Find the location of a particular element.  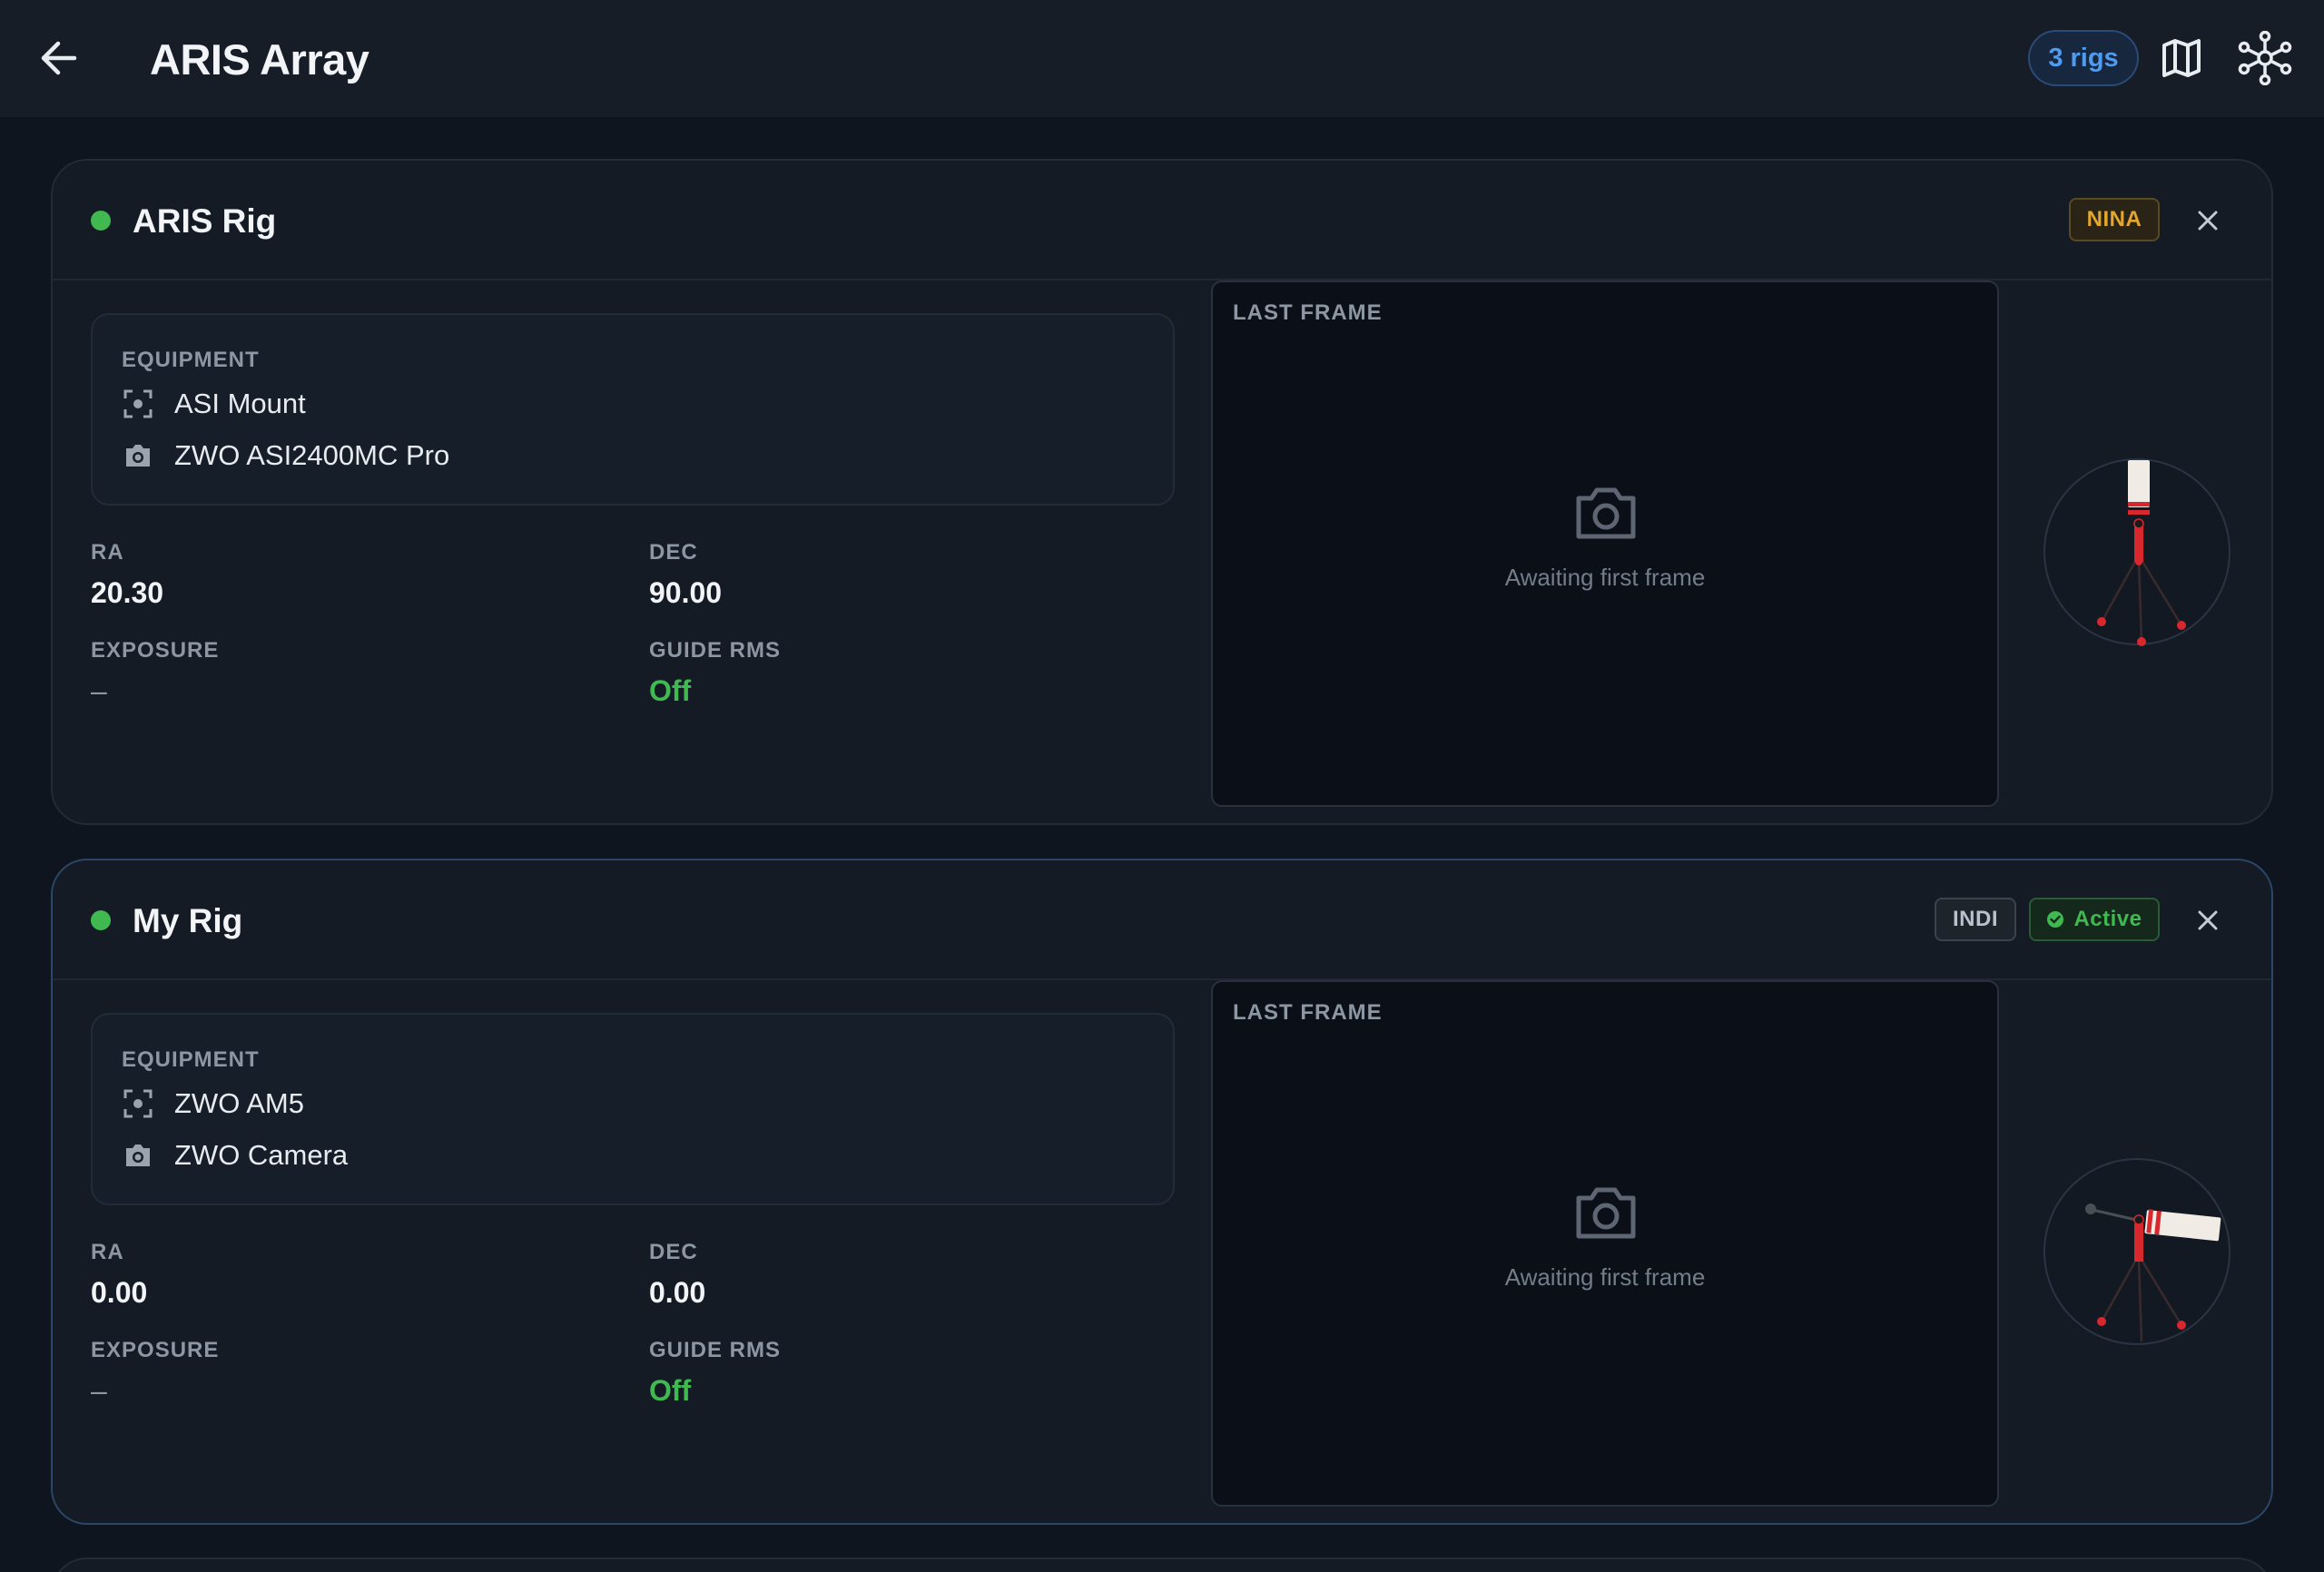

network-icon is located at coordinates (2265, 58).